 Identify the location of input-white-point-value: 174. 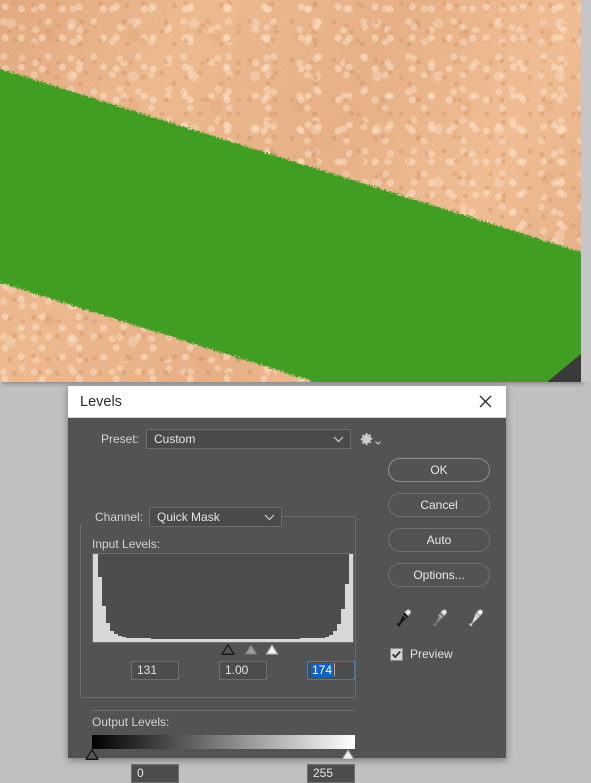
(322, 670).